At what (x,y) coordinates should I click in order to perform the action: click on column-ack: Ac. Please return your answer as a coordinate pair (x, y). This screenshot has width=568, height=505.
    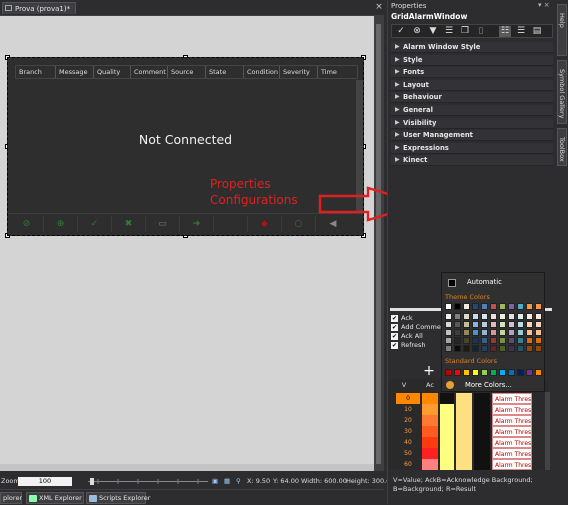
    Looking at the image, I should click on (430, 385).